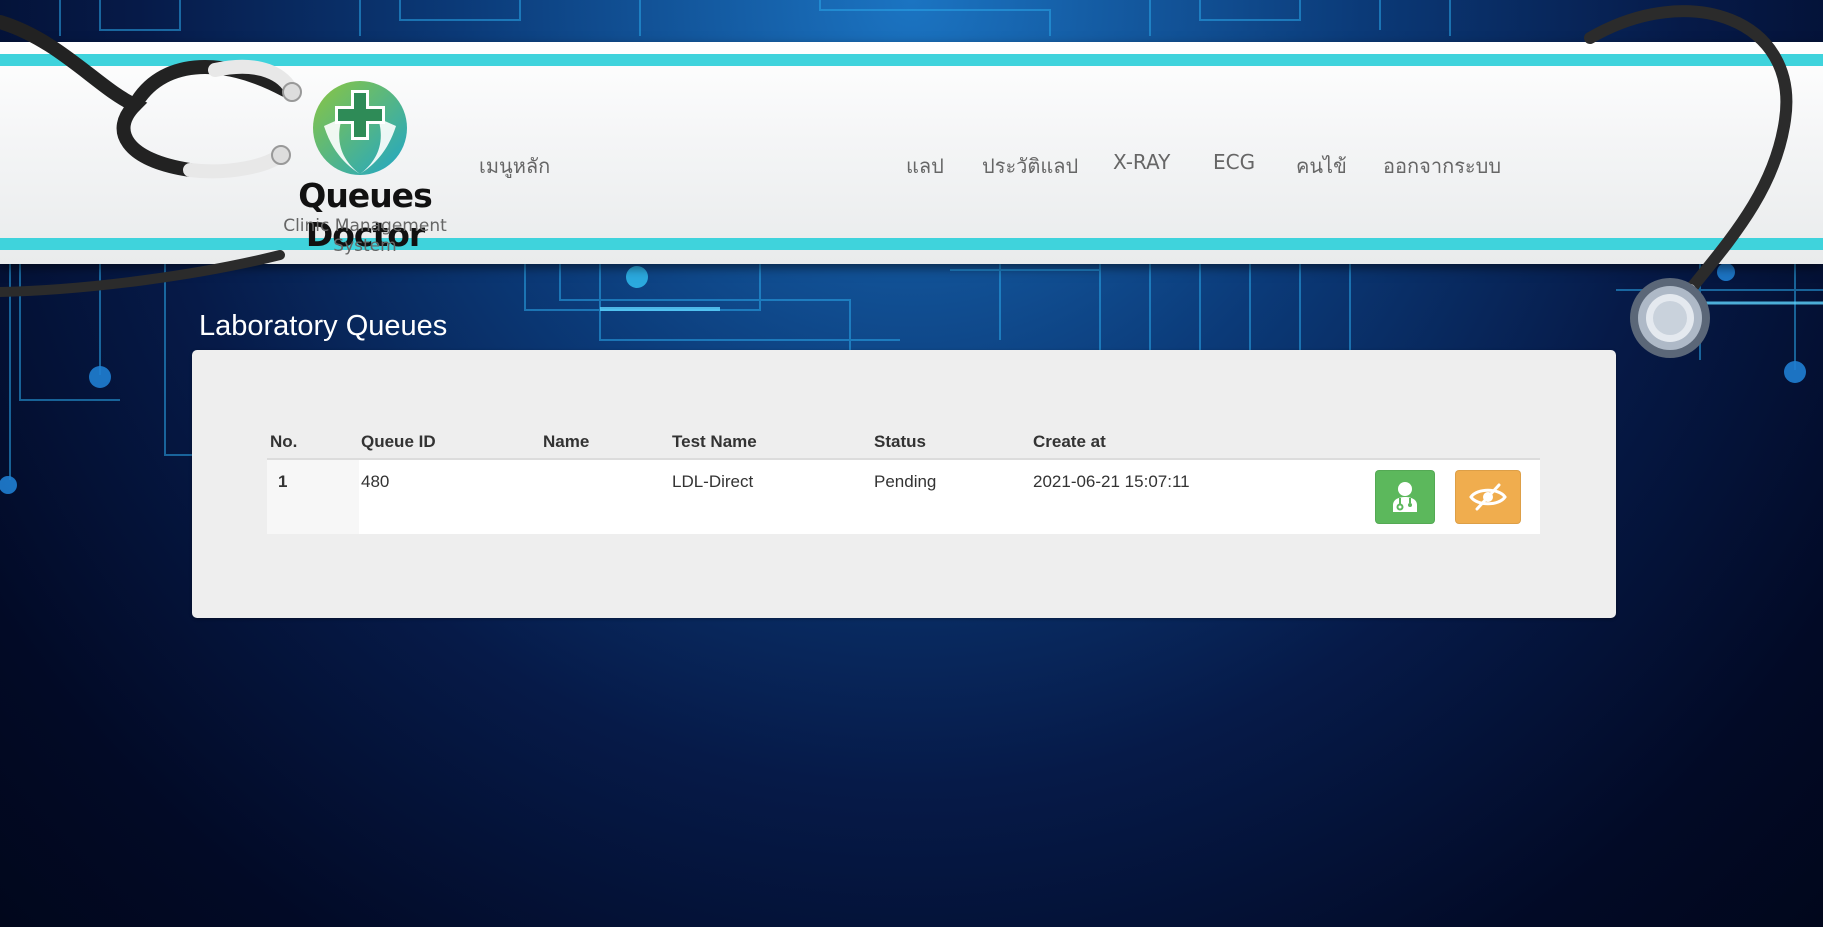 The height and width of the screenshot is (927, 1823). Describe the element at coordinates (398, 441) in the screenshot. I see `col-header-queue-id: Queue ID` at that location.